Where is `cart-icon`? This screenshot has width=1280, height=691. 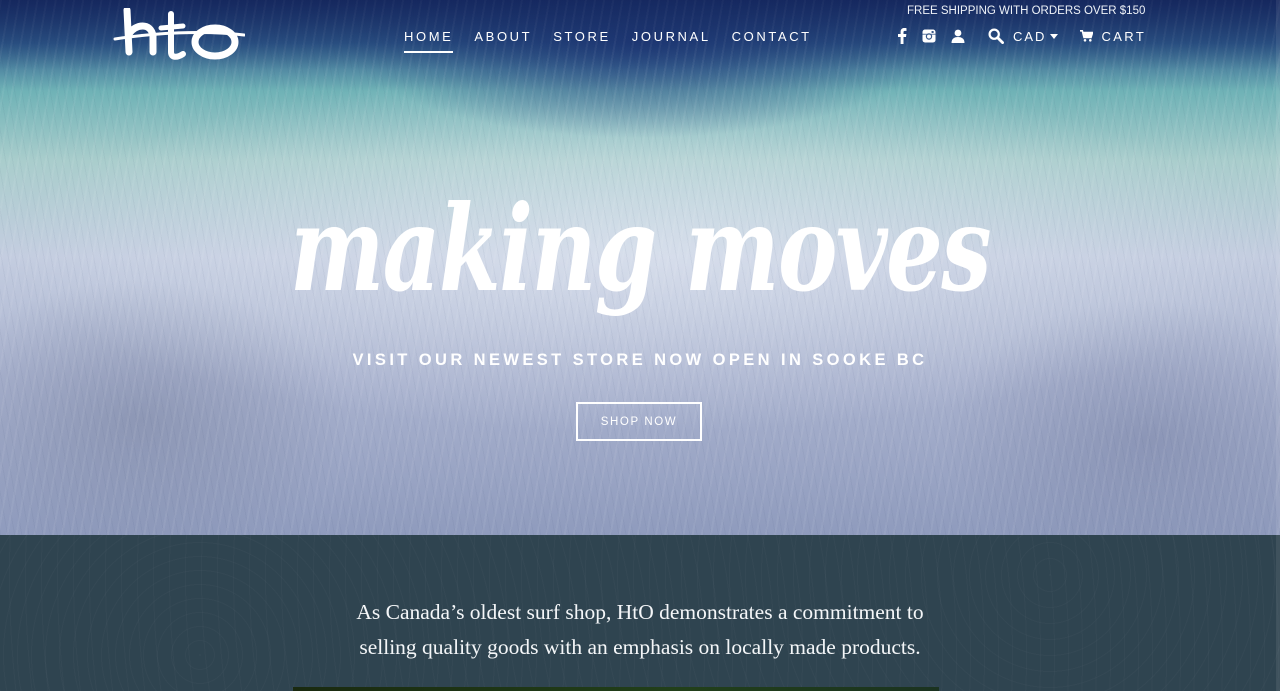 cart-icon is located at coordinates (1086, 36).